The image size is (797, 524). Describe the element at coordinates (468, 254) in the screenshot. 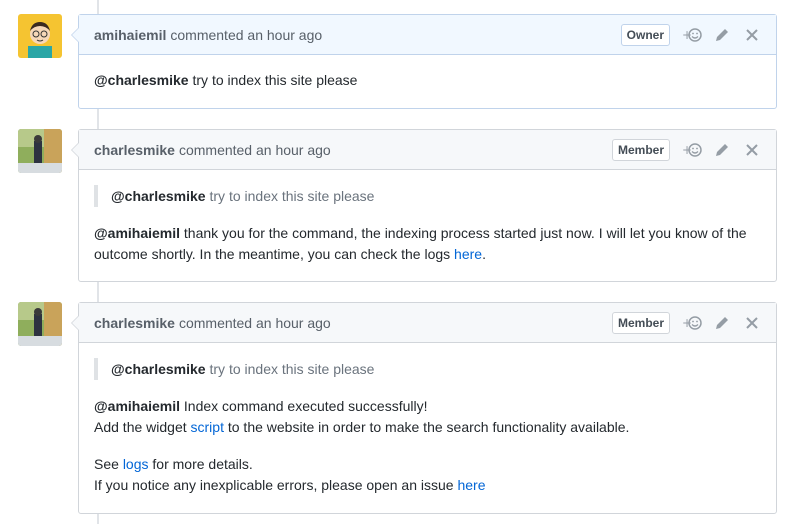

I see `logs-link: here` at that location.